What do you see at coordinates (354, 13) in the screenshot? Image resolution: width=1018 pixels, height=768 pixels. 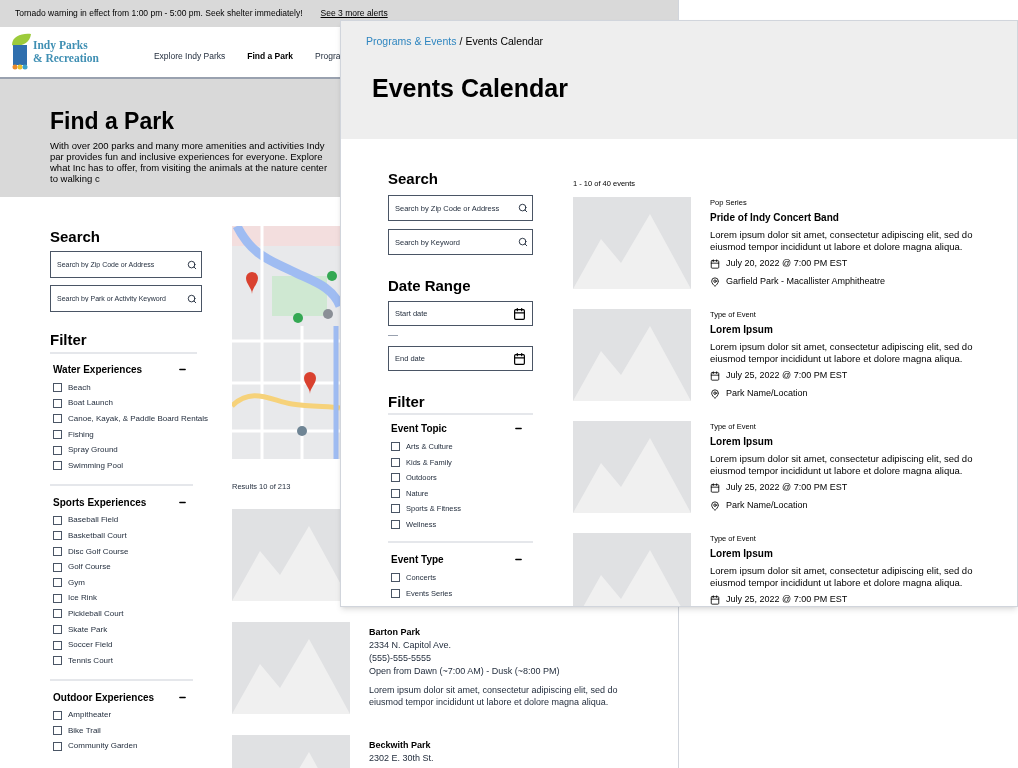 I see `alert-link: See 3 more alerts` at bounding box center [354, 13].